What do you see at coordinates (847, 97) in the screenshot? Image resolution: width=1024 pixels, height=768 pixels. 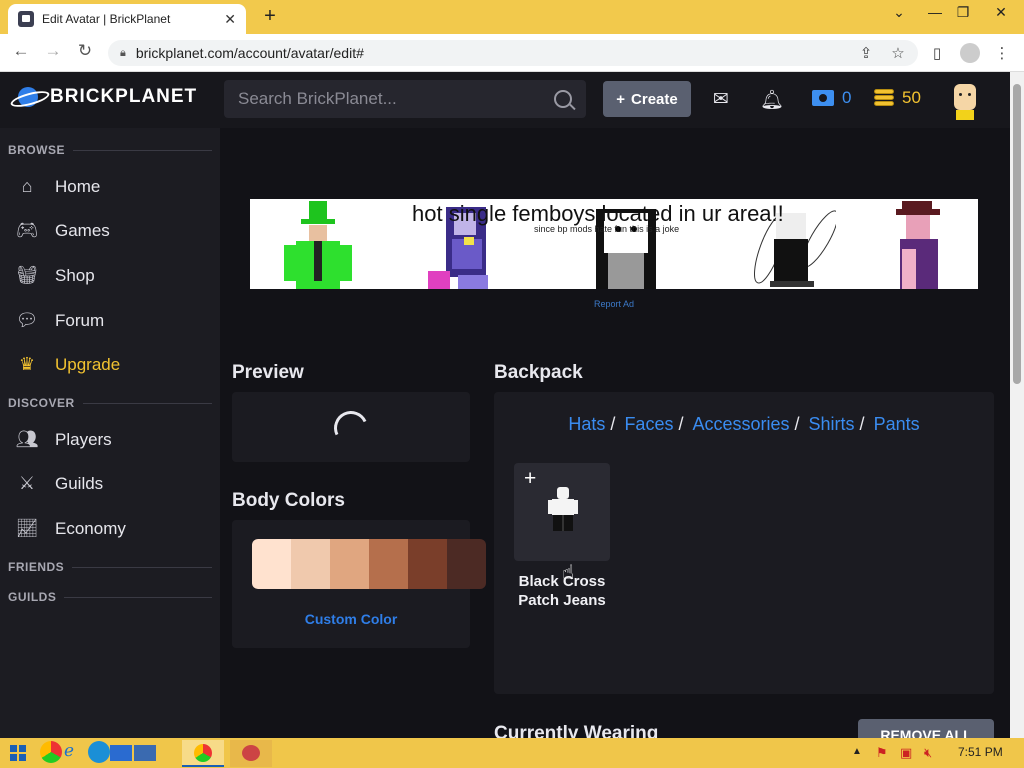 I see `bucks-amount: 0` at bounding box center [847, 97].